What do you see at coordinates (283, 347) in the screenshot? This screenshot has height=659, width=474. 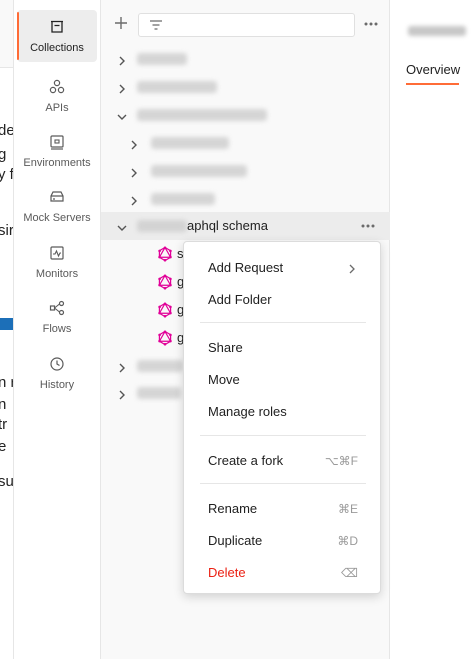 I see `menu-item-share: Share` at bounding box center [283, 347].